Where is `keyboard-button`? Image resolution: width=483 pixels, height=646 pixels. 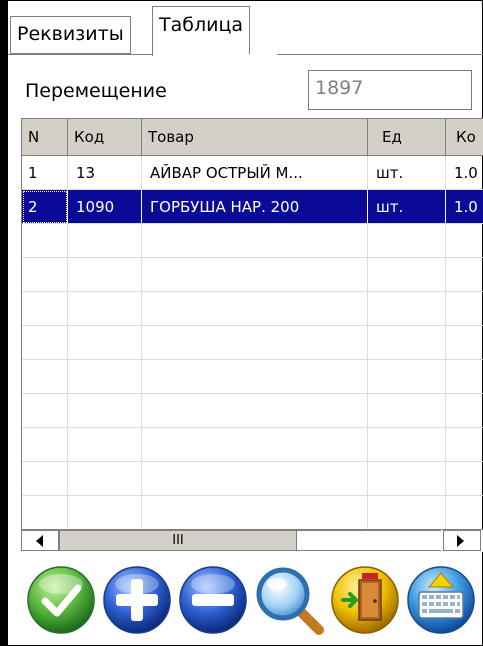
keyboard-button is located at coordinates (441, 600).